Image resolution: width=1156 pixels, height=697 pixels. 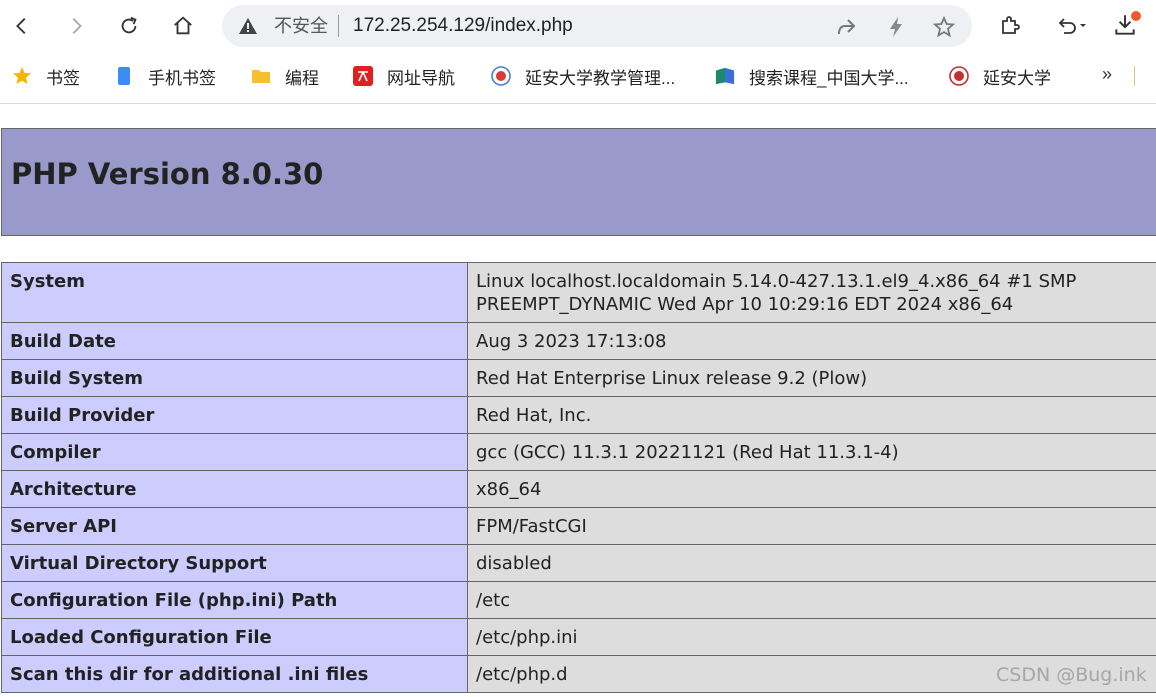 I want to click on undo-menu-button, so click(x=1072, y=25).